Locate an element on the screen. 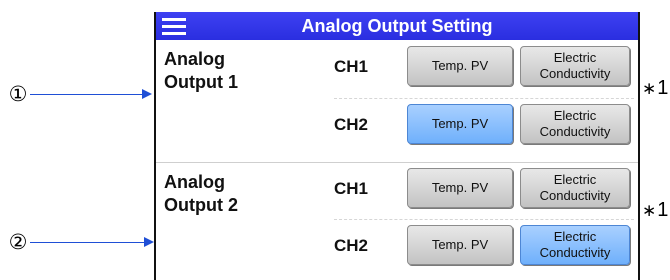 The image size is (670, 280). section-label-line: Output 1 is located at coordinates (201, 82).